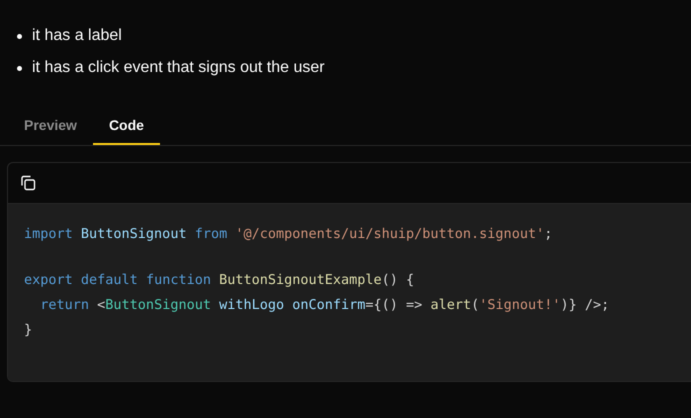 The image size is (691, 418). Describe the element at coordinates (289, 234) in the screenshot. I see `code-line: import ButtonSignout from '@/components/ui/shuip/button.signout';` at that location.